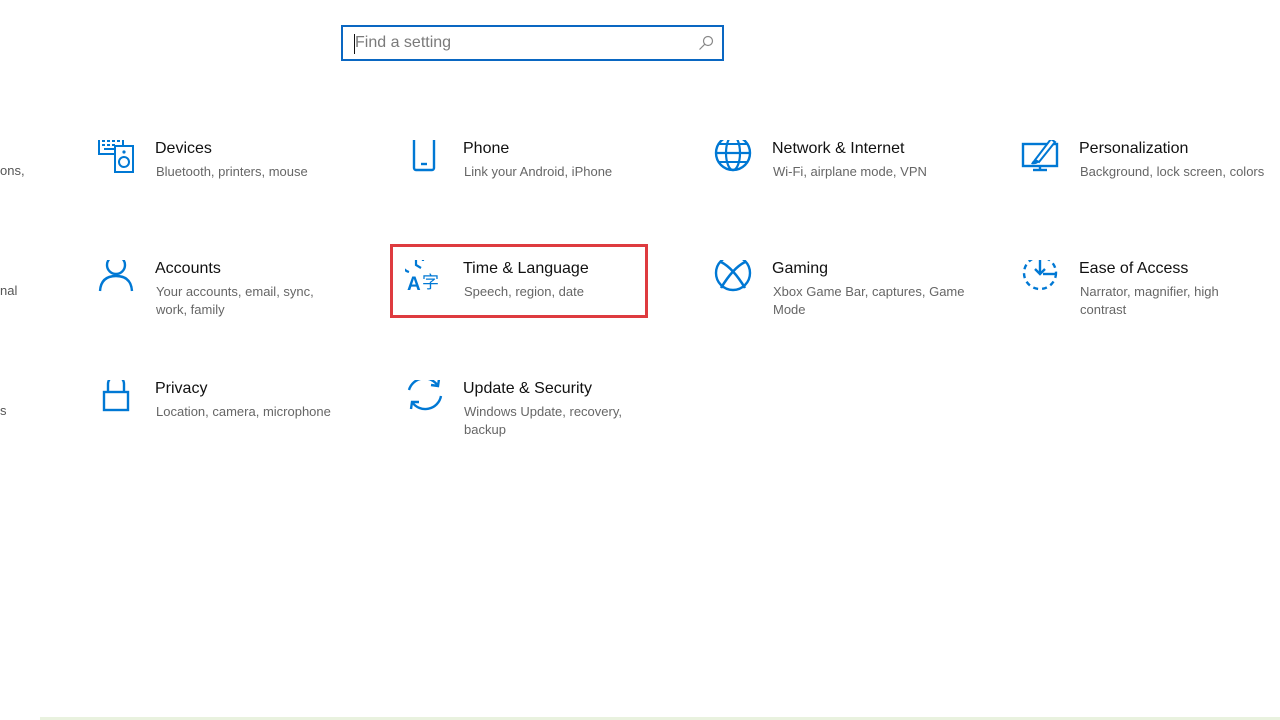 Image resolution: width=1280 pixels, height=720 pixels. I want to click on tile-phone: Phone Link your Android, iPhone, so click(525, 170).